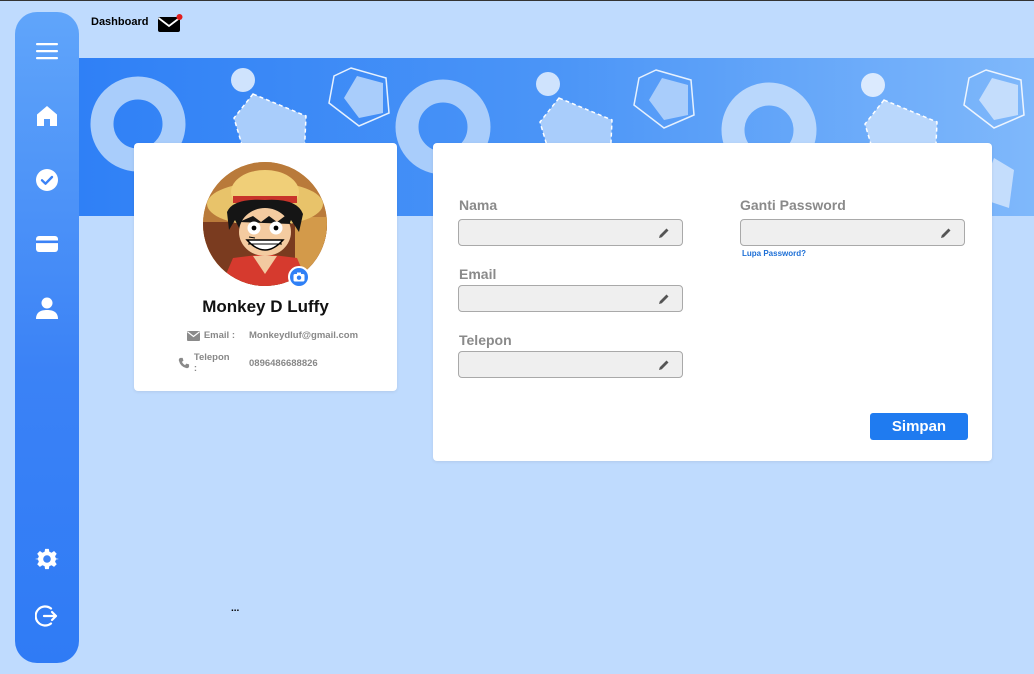  Describe the element at coordinates (919, 426) in the screenshot. I see `save-button: Simpan` at that location.